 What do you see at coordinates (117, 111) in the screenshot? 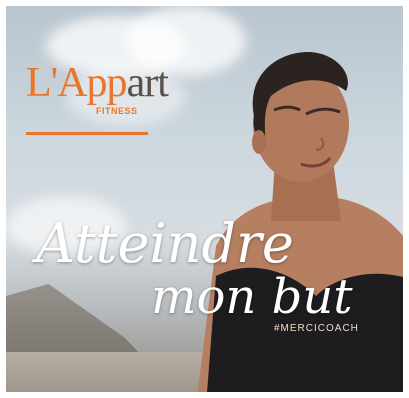
I see `logo-subtitle: FITNESS` at bounding box center [117, 111].